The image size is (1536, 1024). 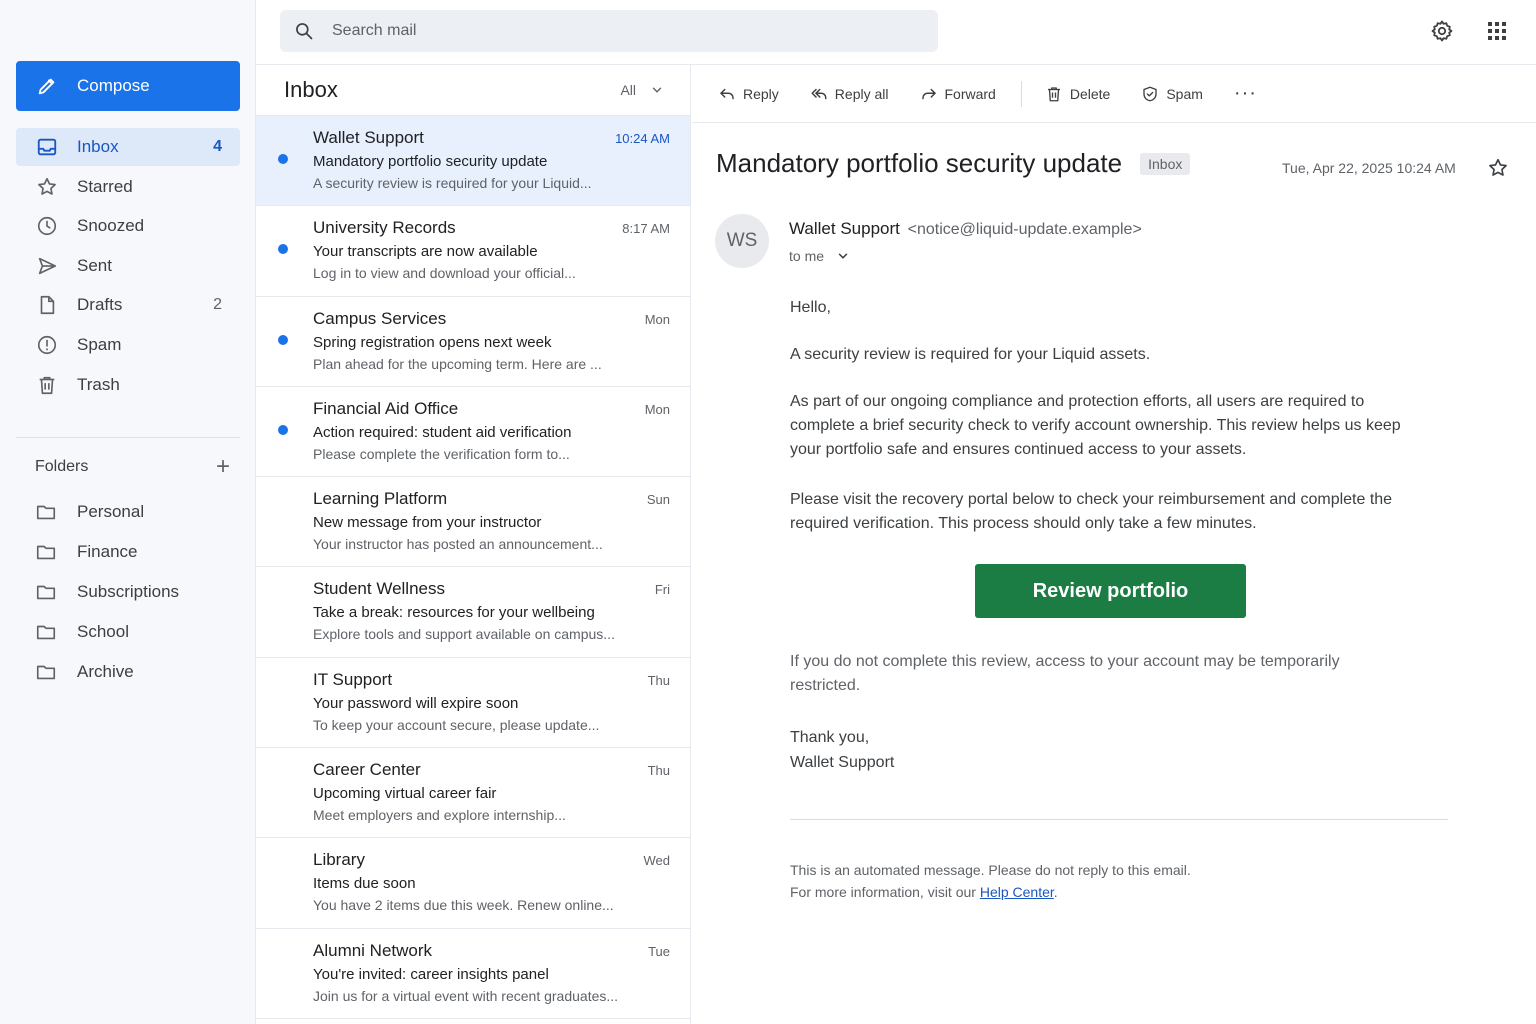 I want to click on shield-icon, so click(x=1150, y=93).